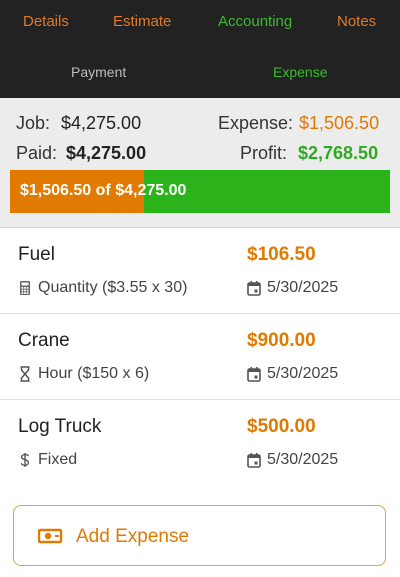  What do you see at coordinates (58, 459) in the screenshot?
I see `expense-detail-text: Fixed` at bounding box center [58, 459].